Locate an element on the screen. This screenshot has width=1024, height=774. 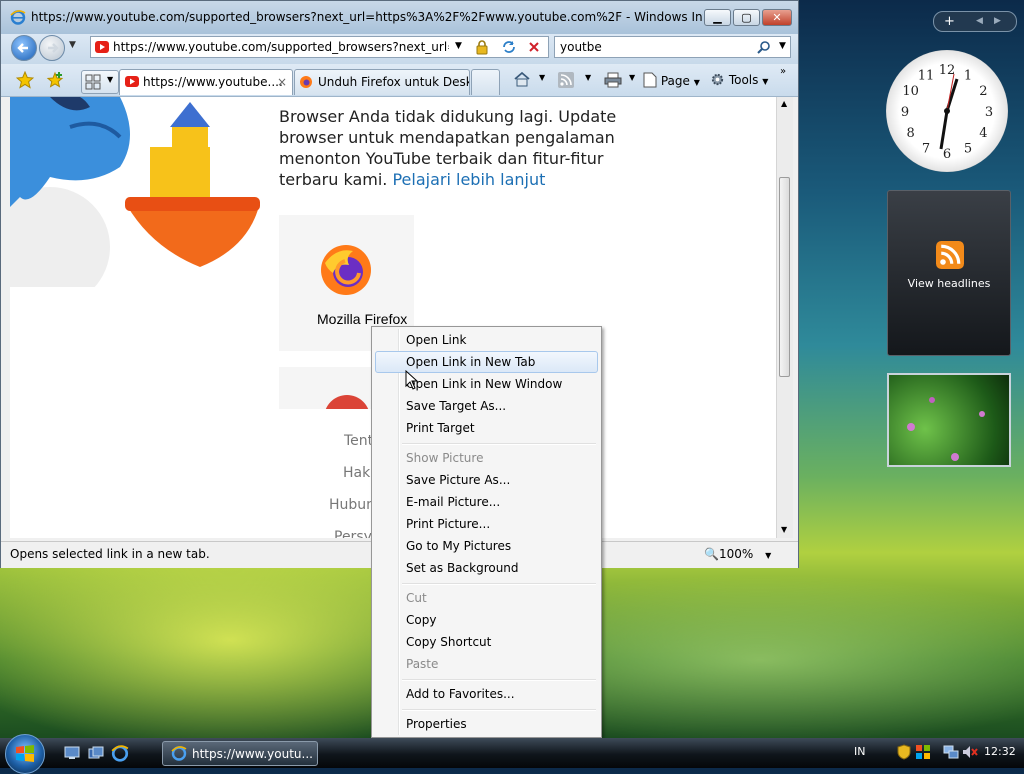
scrollbar-thumb is located at coordinates (784, 277).